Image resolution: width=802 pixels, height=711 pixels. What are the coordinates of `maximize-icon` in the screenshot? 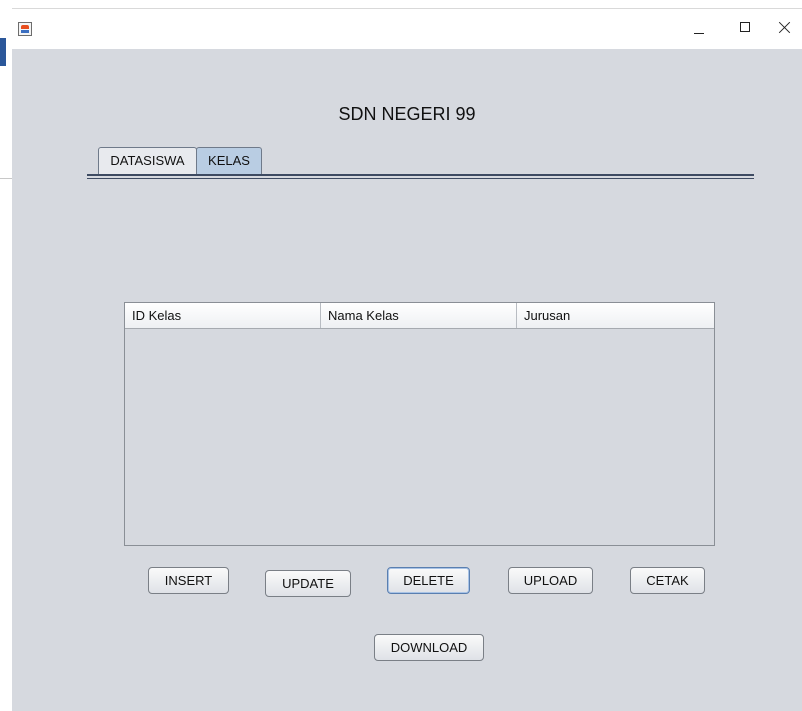 It's located at (745, 29).